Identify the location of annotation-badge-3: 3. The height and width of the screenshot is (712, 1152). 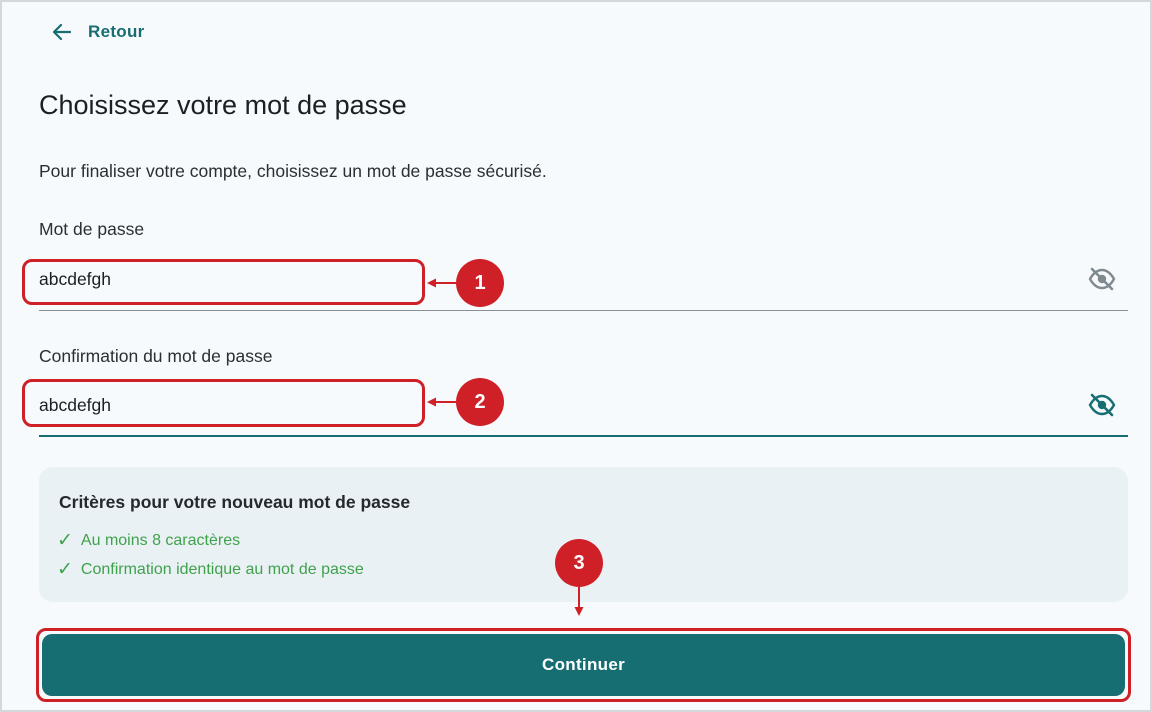
(579, 563).